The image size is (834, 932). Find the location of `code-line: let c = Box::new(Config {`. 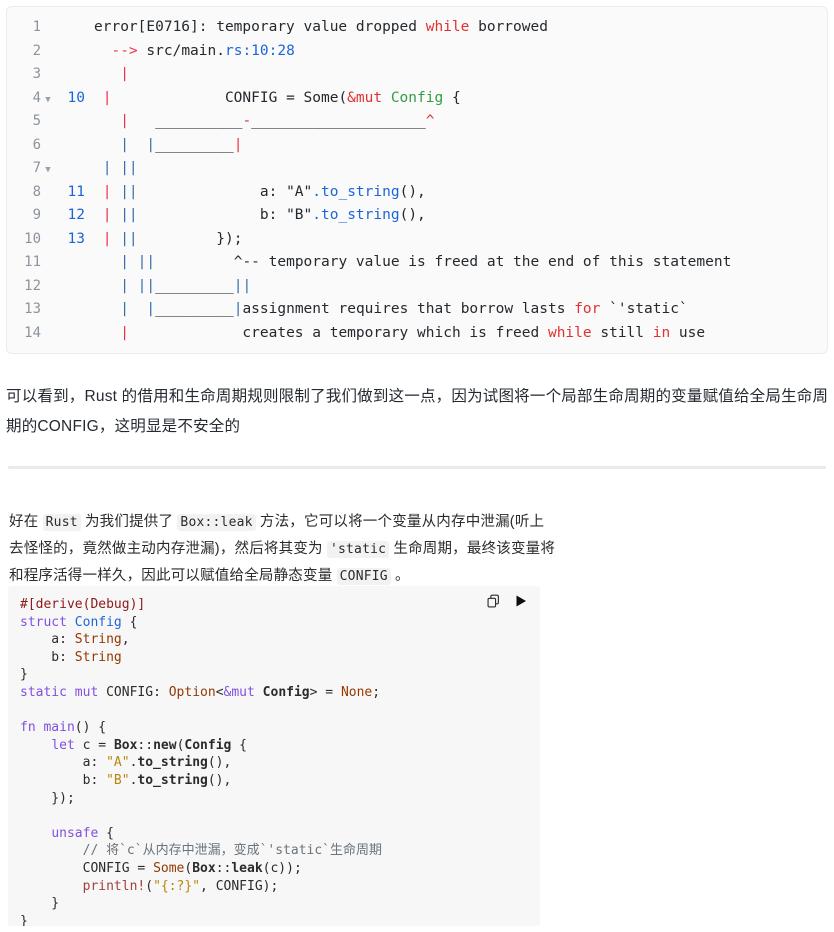

code-line: let c = Box::new(Config { is located at coordinates (149, 745).